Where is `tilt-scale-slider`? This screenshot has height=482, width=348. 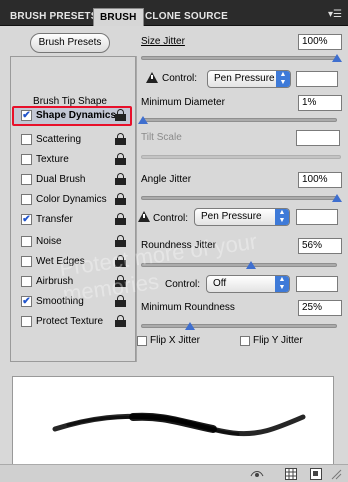
tilt-scale-slider is located at coordinates (241, 157).